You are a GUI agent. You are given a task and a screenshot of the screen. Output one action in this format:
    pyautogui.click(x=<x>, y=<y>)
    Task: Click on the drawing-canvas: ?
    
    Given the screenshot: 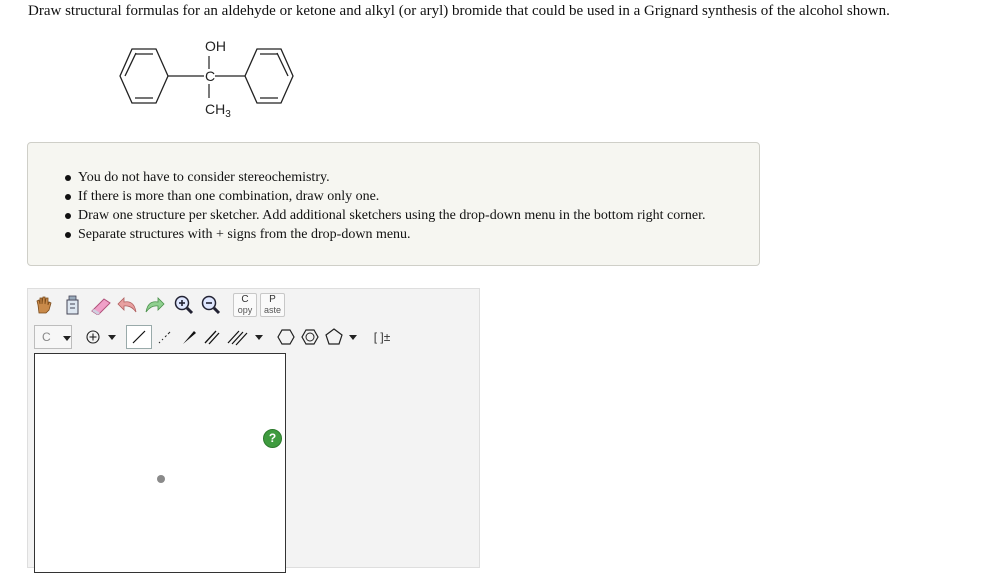 What is the action you would take?
    pyautogui.click(x=160, y=463)
    